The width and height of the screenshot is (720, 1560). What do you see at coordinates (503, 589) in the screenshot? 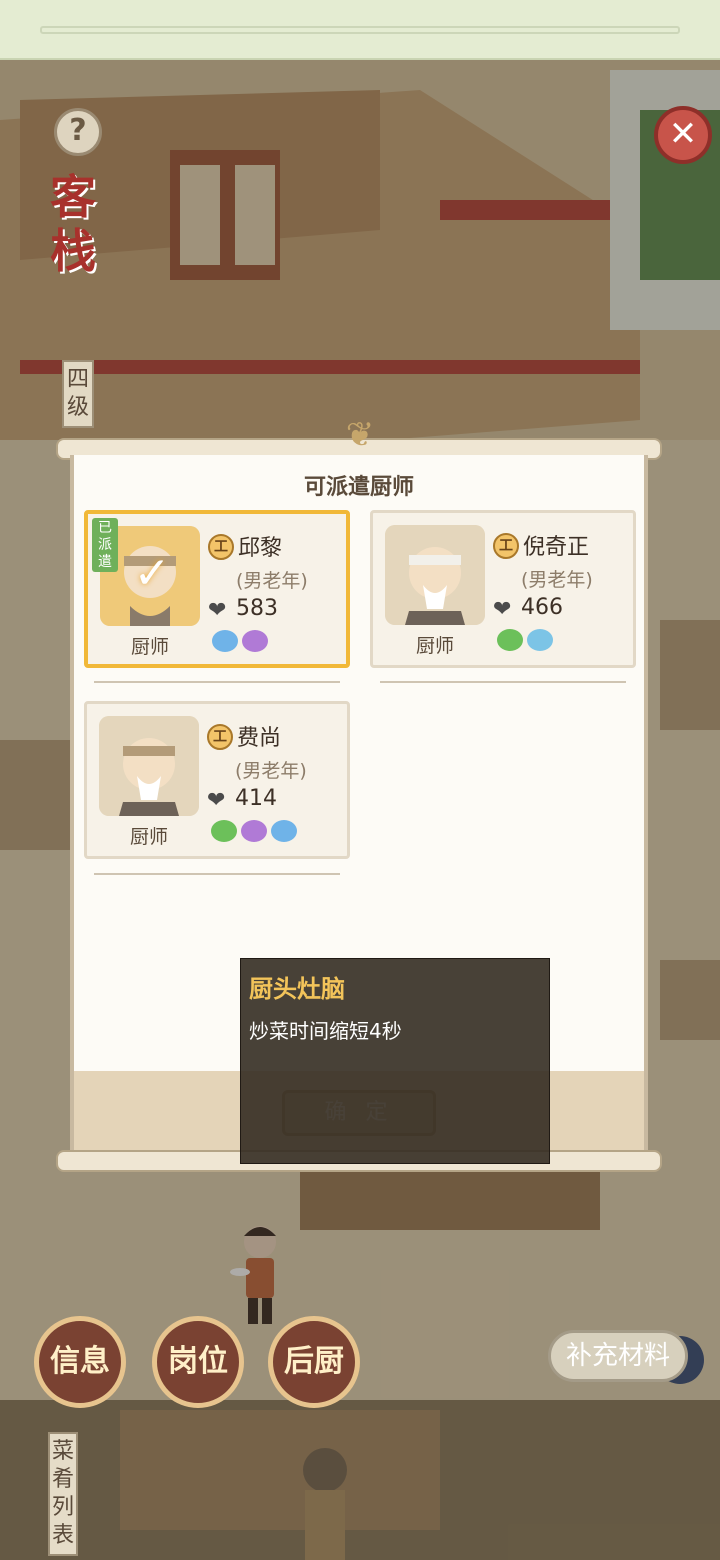
I see `chef-card: 厨师 工 倪奇正 (男老年) ❤ 466` at bounding box center [503, 589].